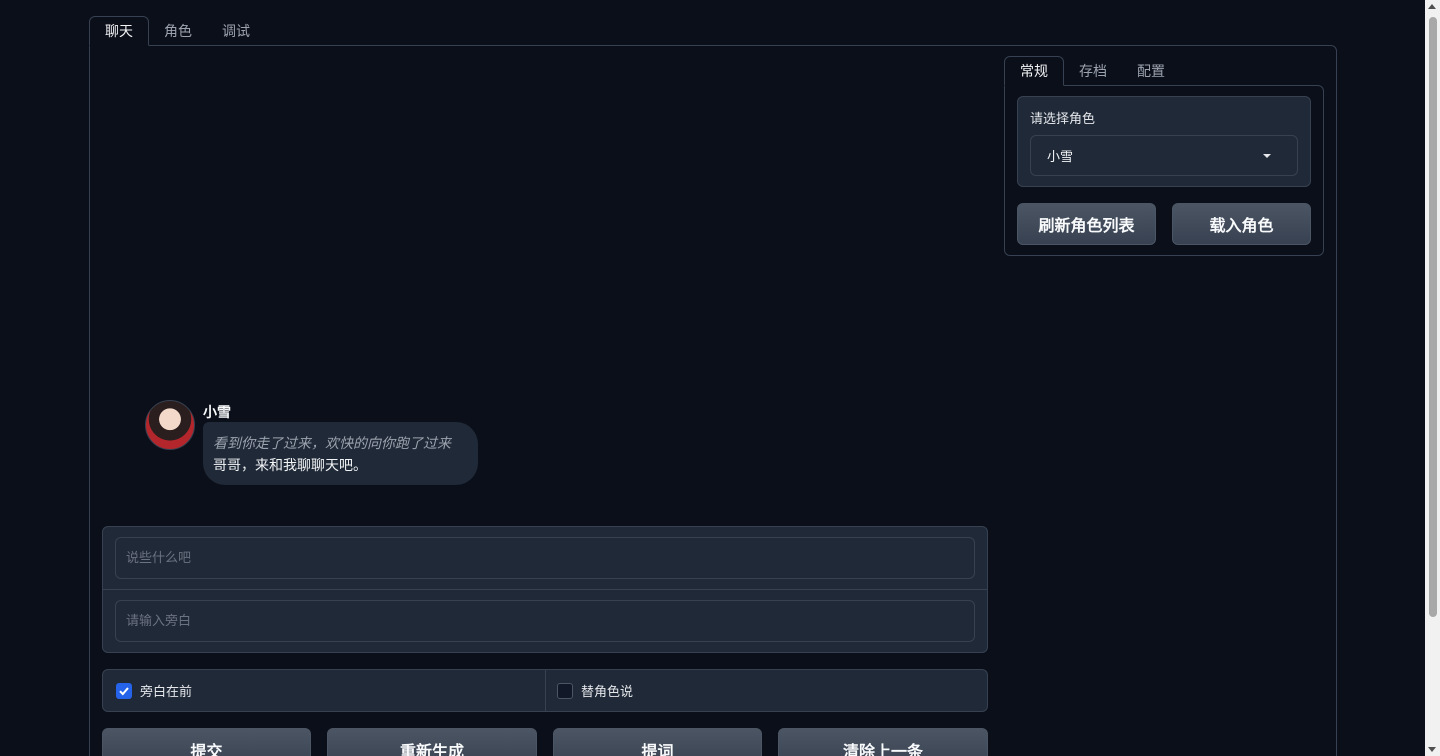 This screenshot has width=1440, height=756. Describe the element at coordinates (1060, 157) in the screenshot. I see `character-dropdown-value: 小雪` at that location.